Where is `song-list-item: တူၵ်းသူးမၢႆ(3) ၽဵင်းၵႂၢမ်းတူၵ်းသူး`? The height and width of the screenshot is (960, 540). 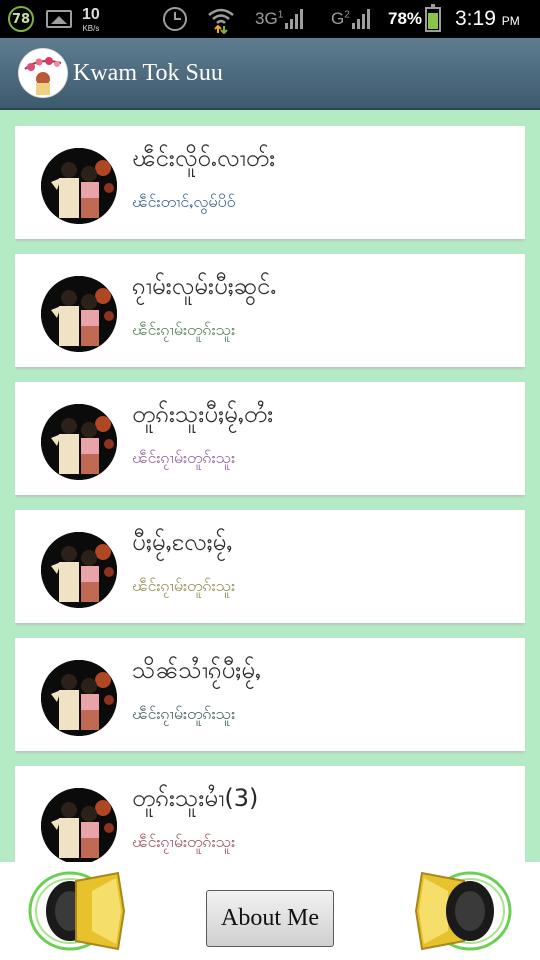
song-list-item: တူၵ်းသူးမၢႆ(3) ၽဵင်းၵႂၢမ်းတူၵ်းသူး is located at coordinates (270, 814).